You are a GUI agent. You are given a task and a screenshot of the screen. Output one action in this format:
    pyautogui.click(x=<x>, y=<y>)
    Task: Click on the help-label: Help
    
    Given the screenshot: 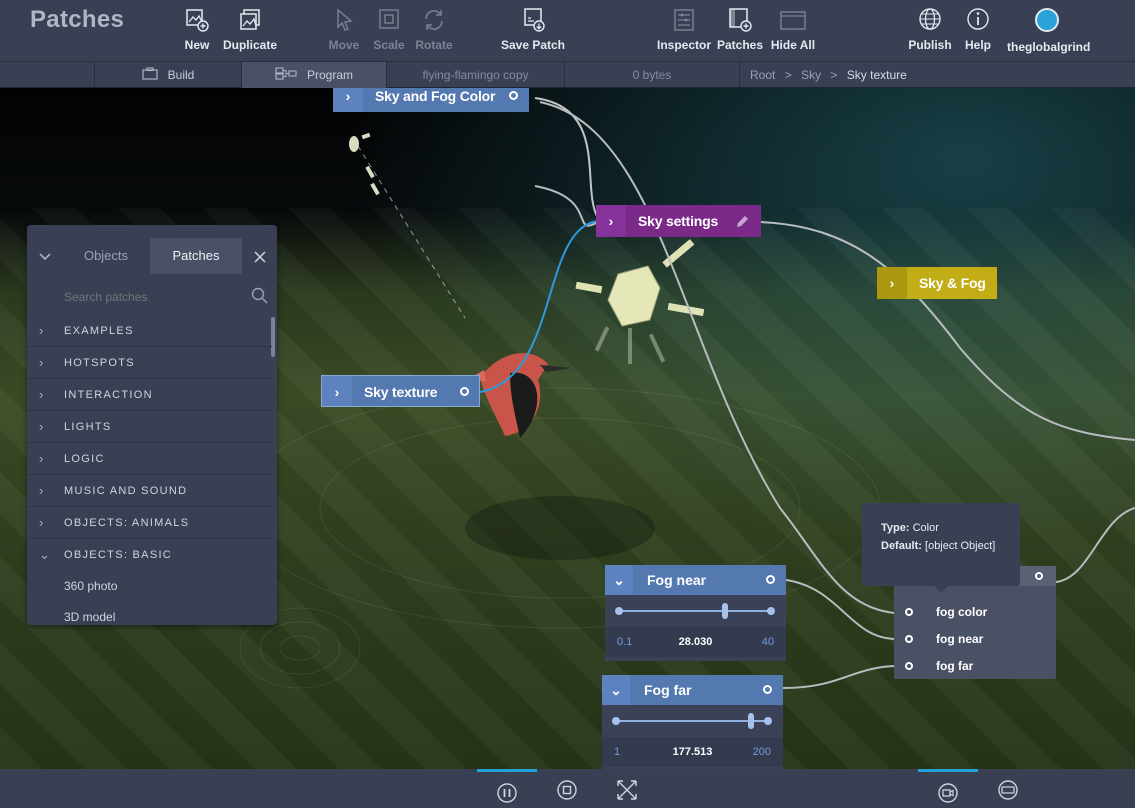 What is the action you would take?
    pyautogui.click(x=977, y=45)
    